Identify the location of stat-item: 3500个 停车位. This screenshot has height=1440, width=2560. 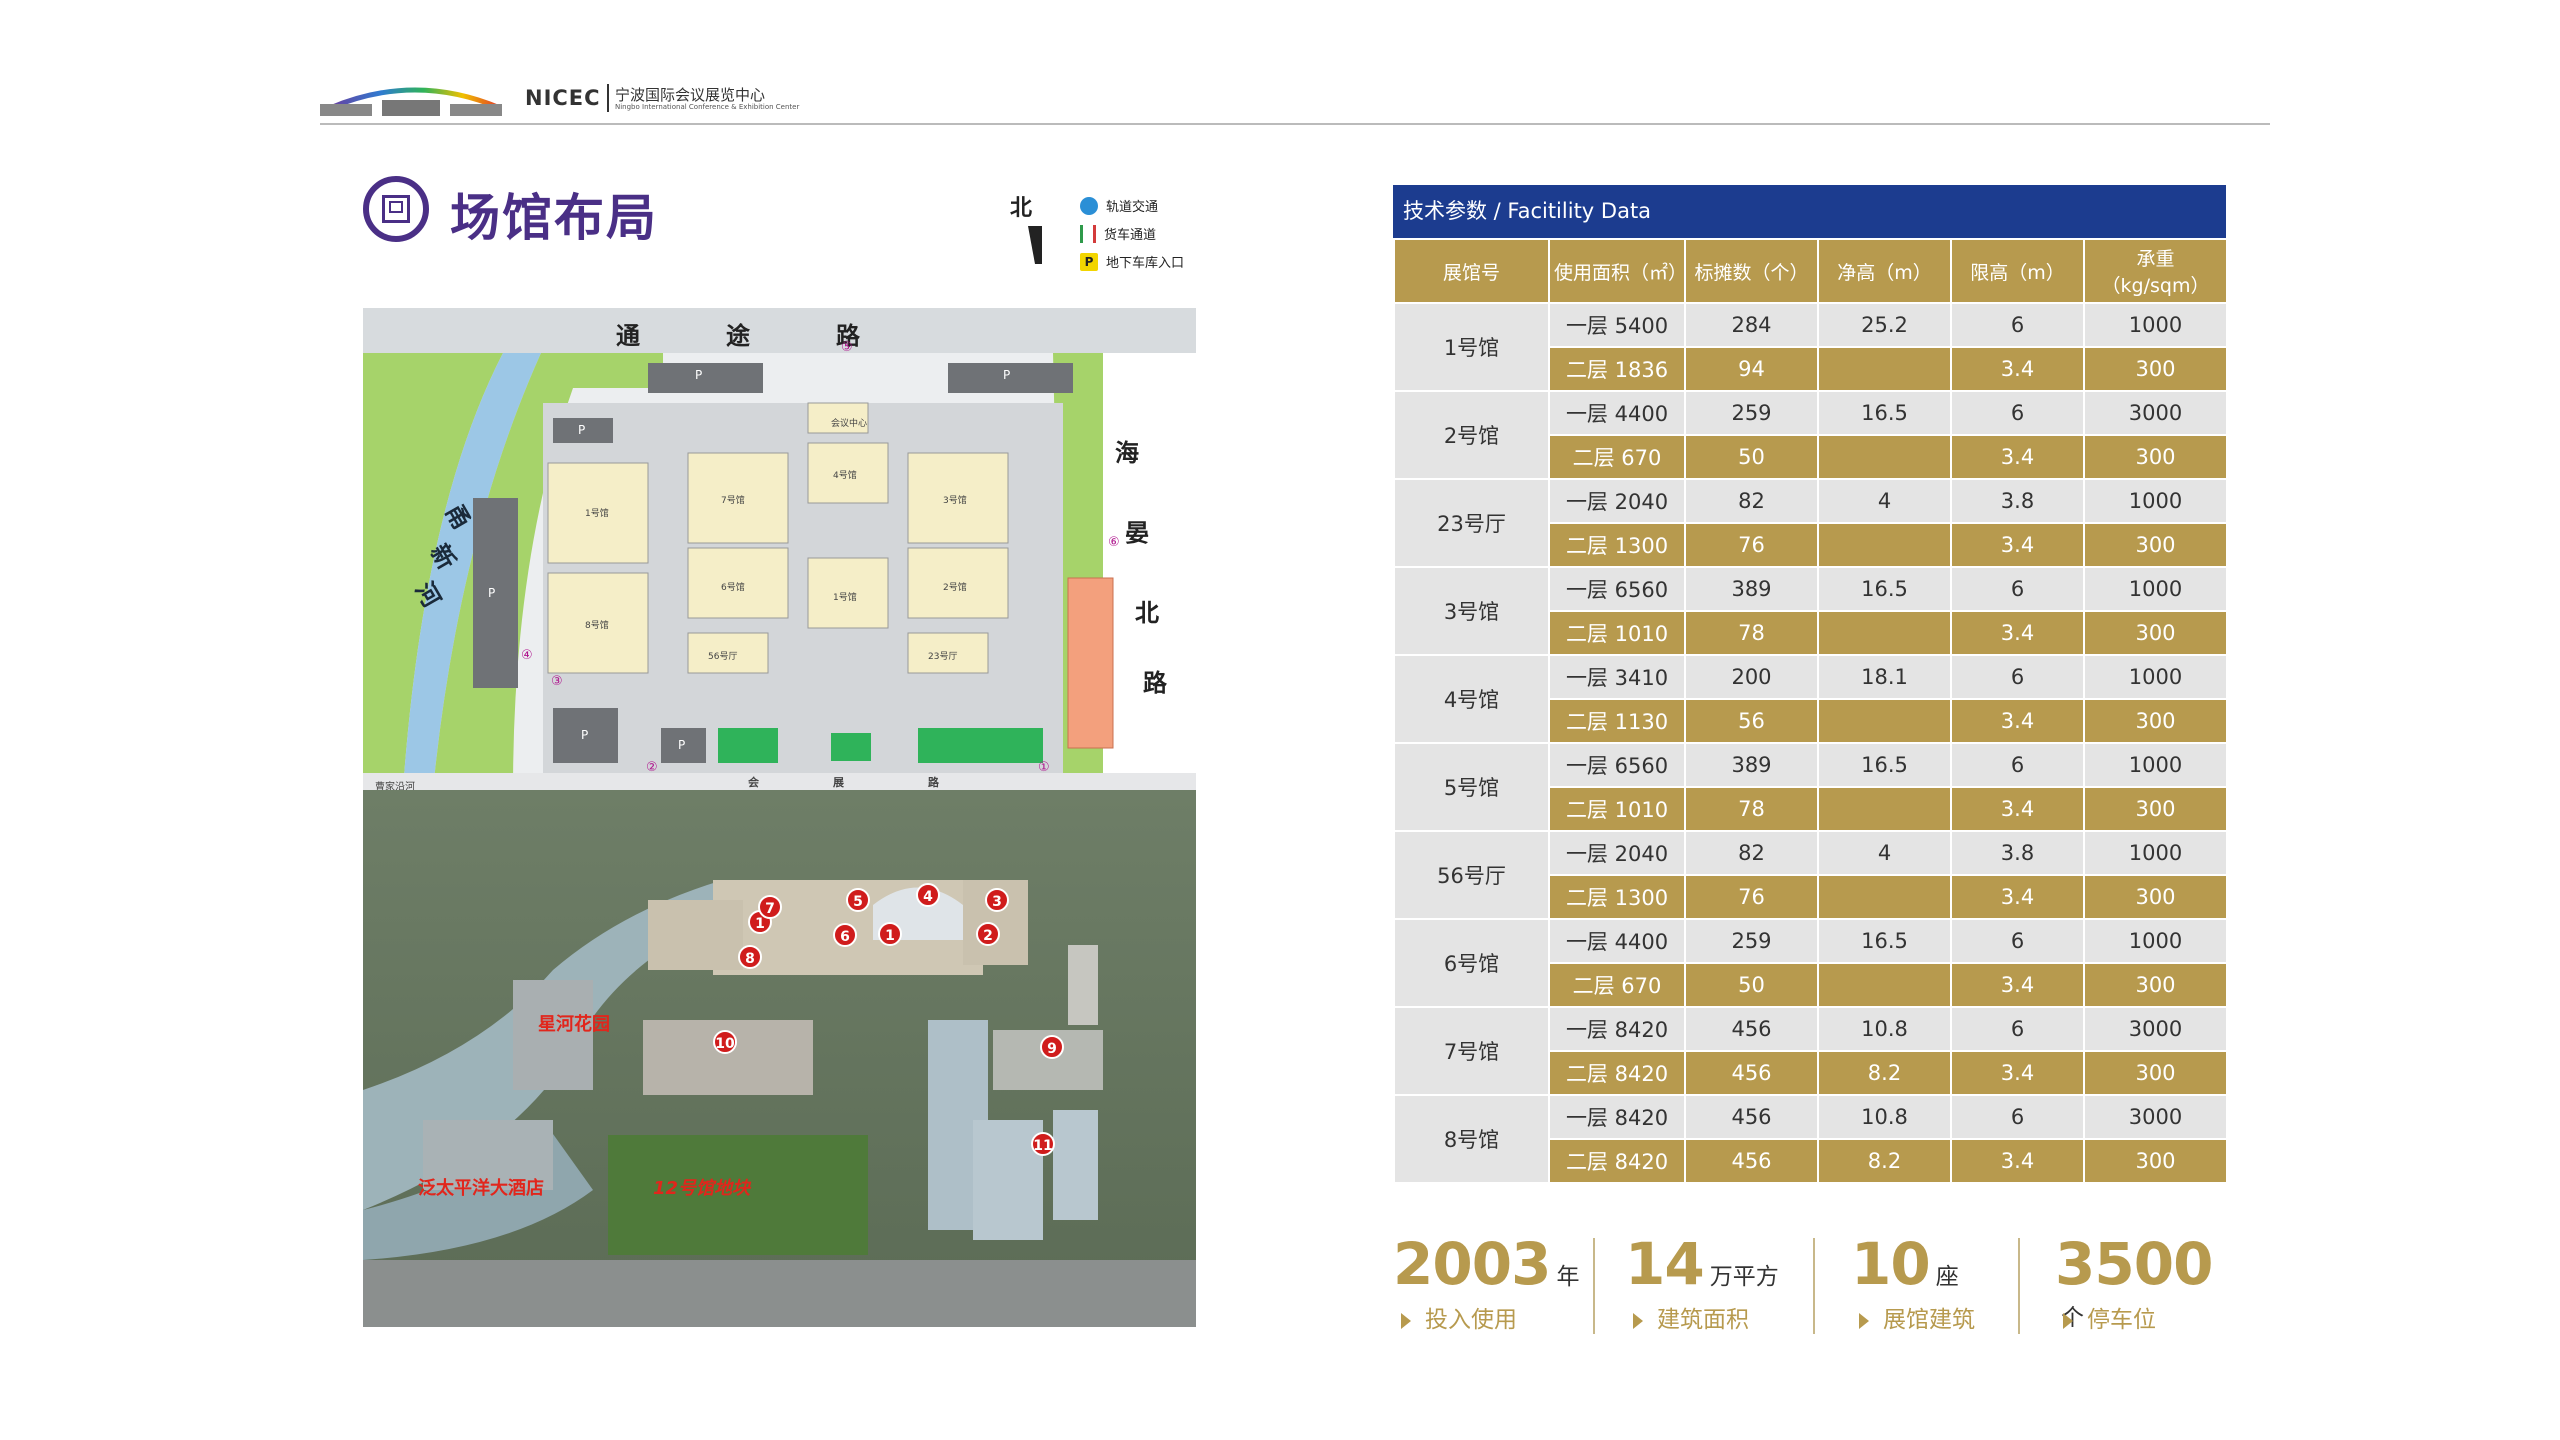
(2144, 1285).